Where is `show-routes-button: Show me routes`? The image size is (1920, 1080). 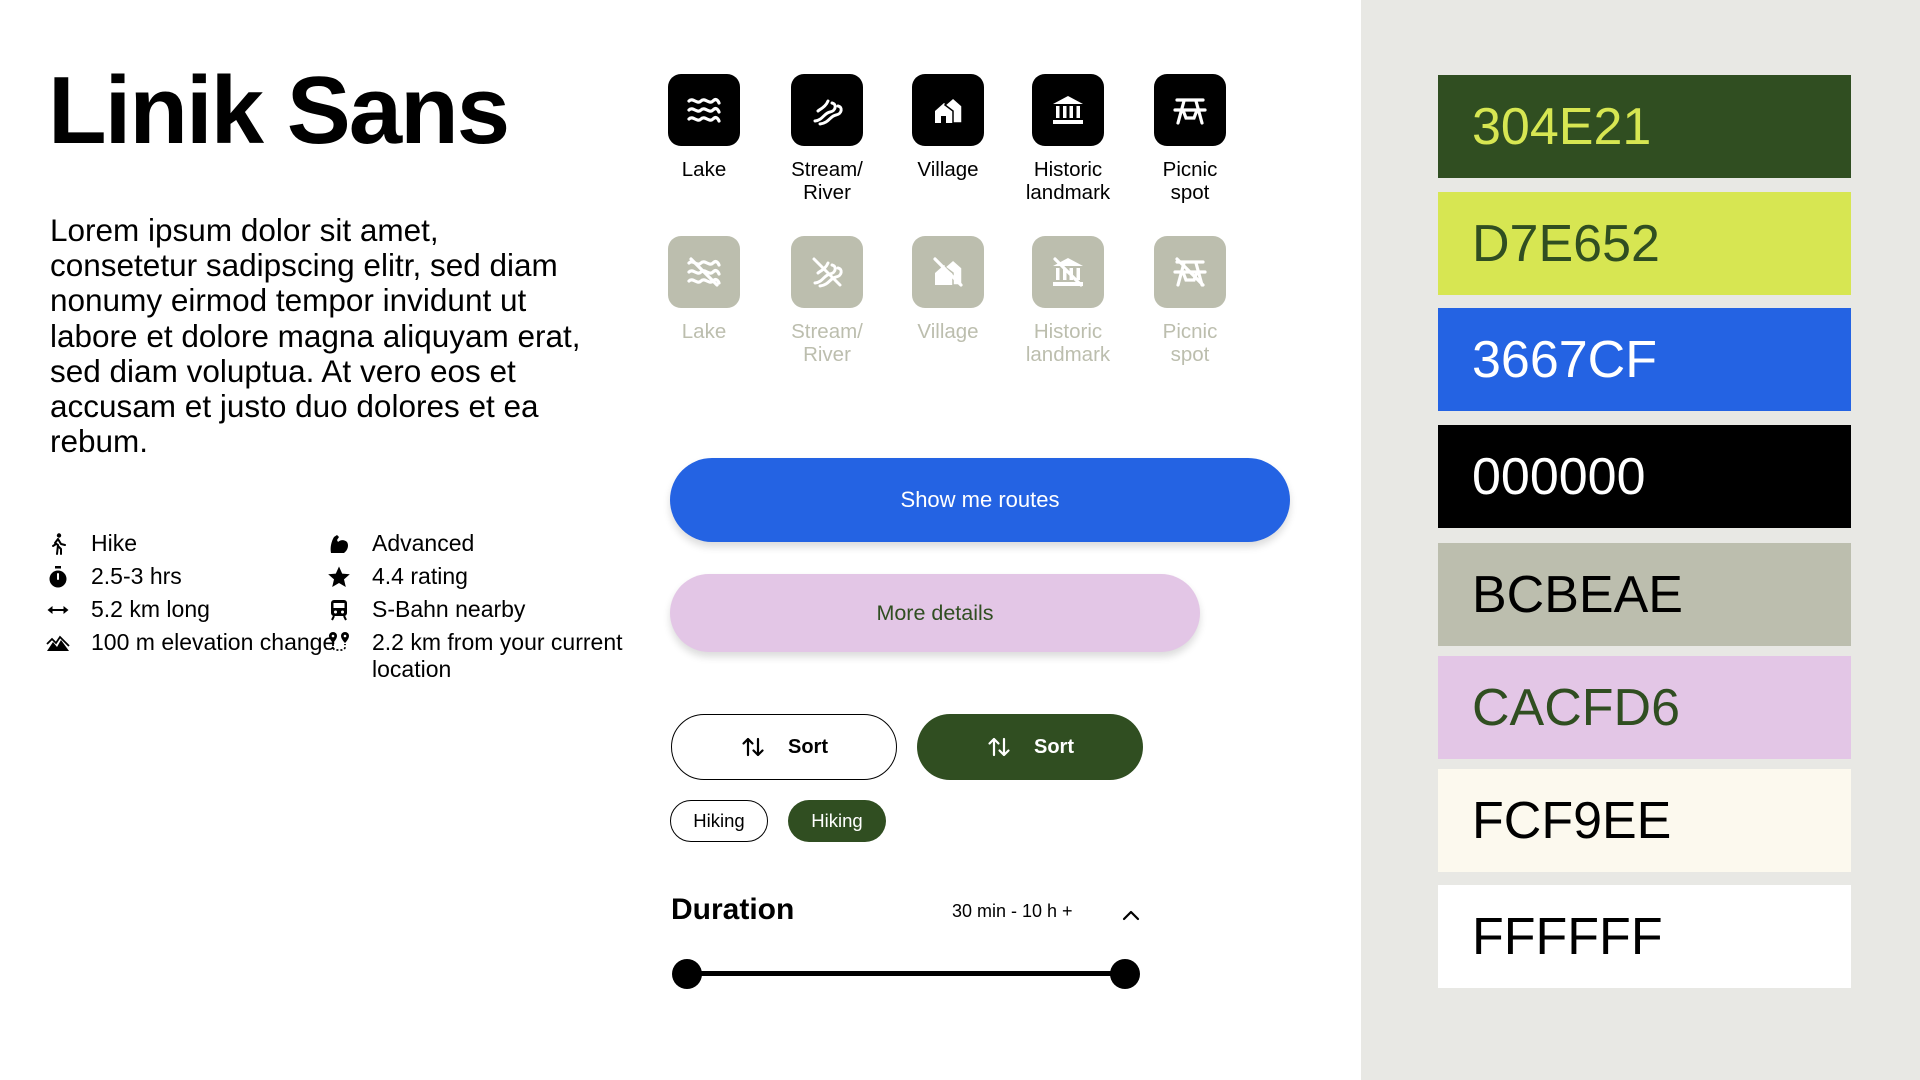
show-routes-button: Show me routes is located at coordinates (980, 500).